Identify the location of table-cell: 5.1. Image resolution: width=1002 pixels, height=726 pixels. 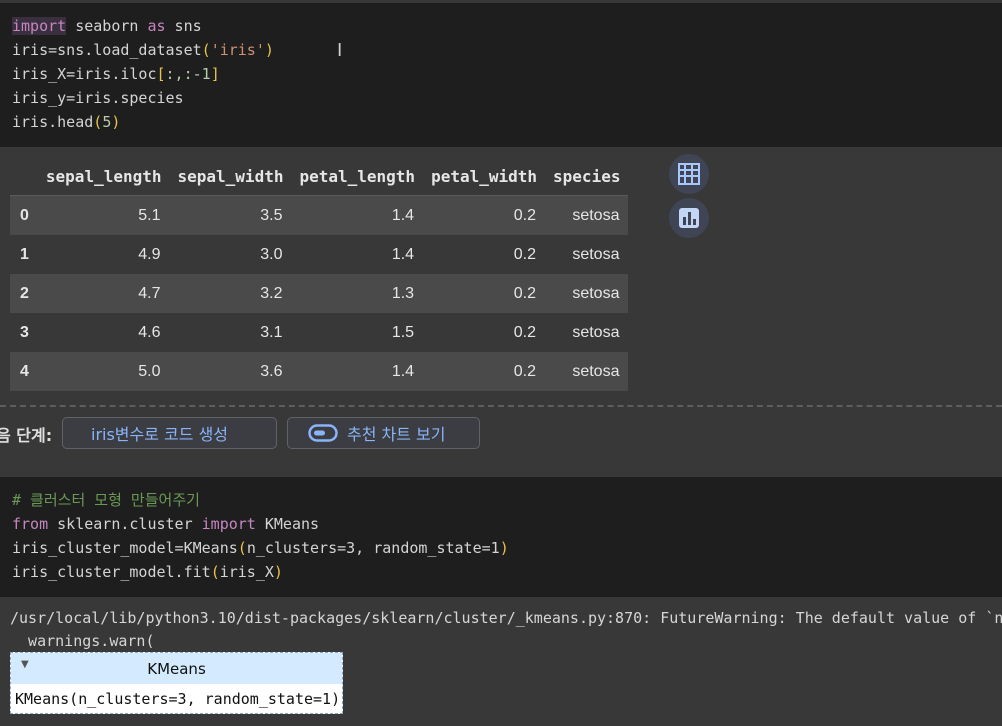
(103, 215).